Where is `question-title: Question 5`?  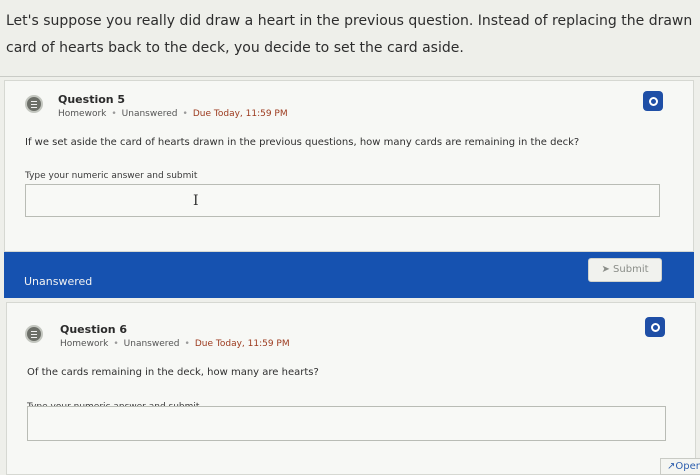
question-title: Question 5 is located at coordinates (92, 99).